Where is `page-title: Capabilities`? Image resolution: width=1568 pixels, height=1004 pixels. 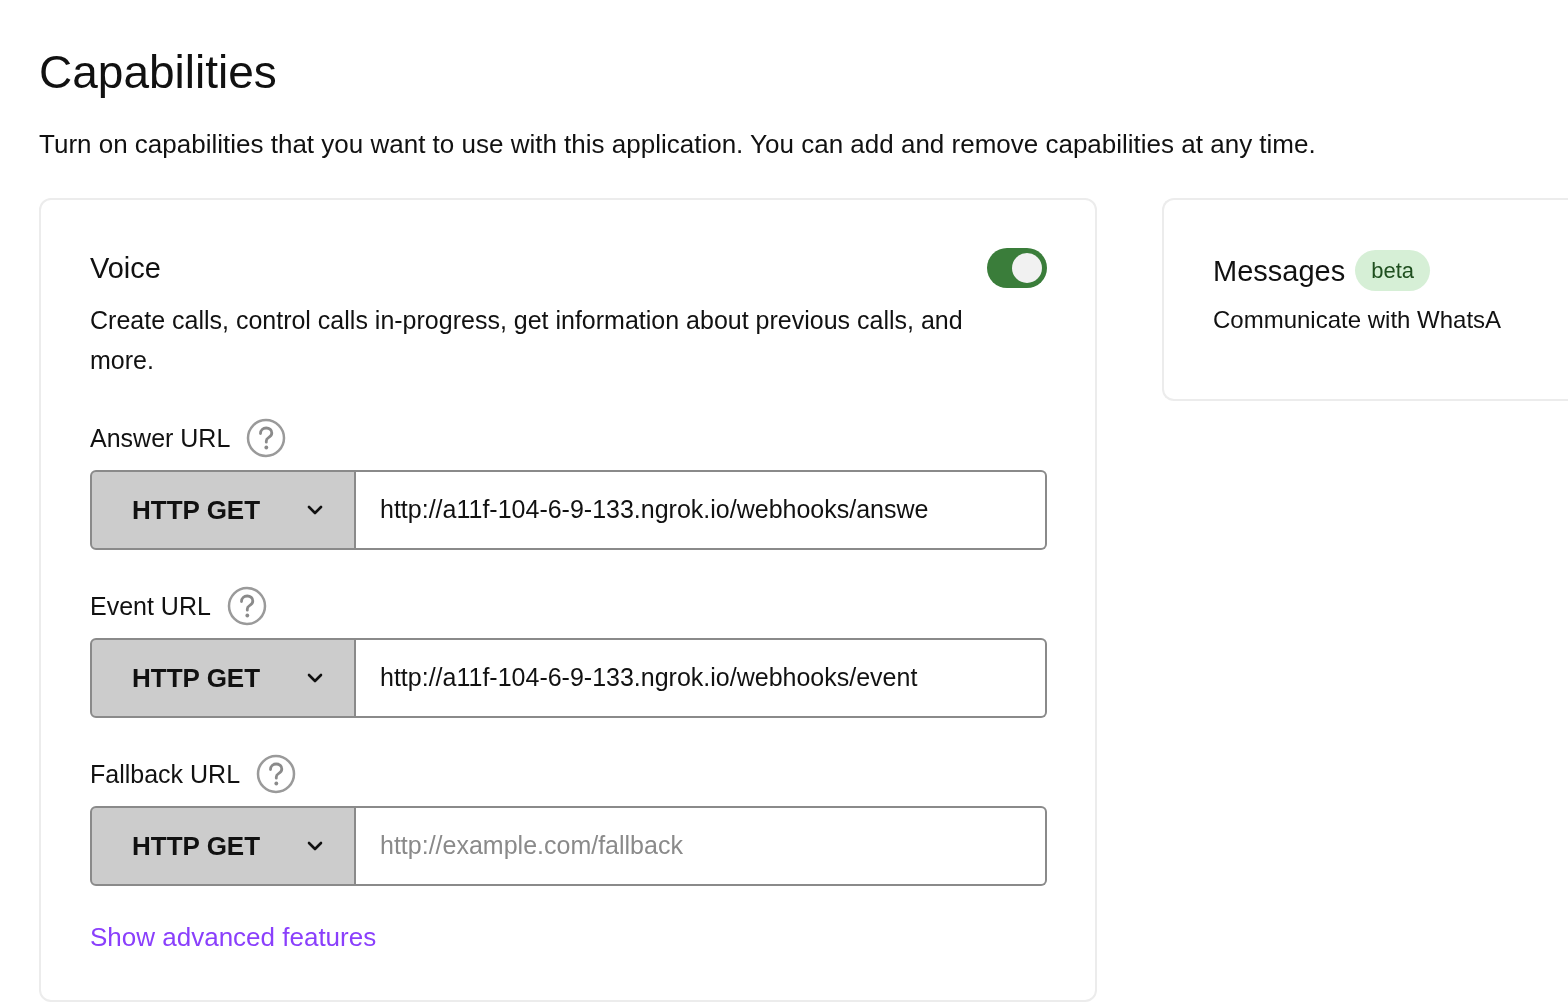 page-title: Capabilities is located at coordinates (158, 72).